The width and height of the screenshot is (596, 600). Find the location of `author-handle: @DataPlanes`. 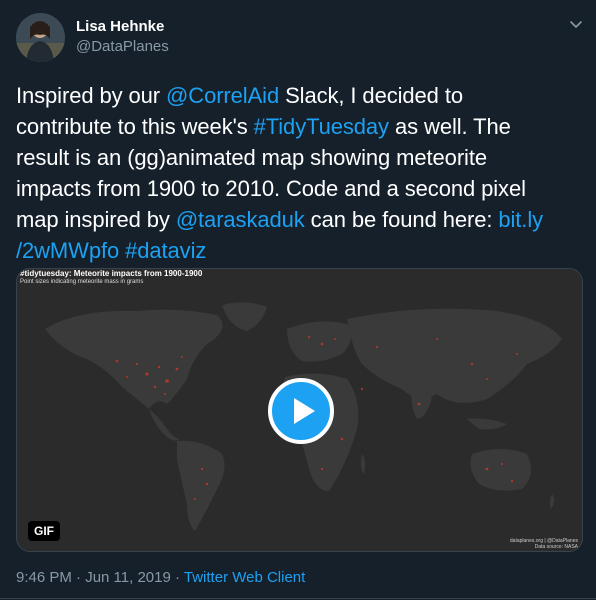

author-handle: @DataPlanes is located at coordinates (122, 46).